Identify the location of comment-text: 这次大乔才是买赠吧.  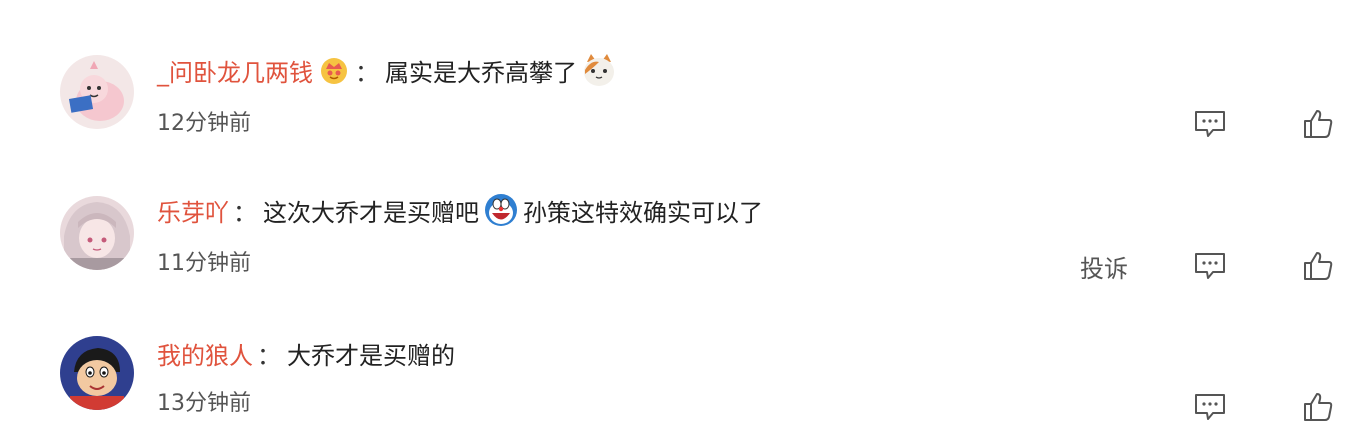
(371, 212).